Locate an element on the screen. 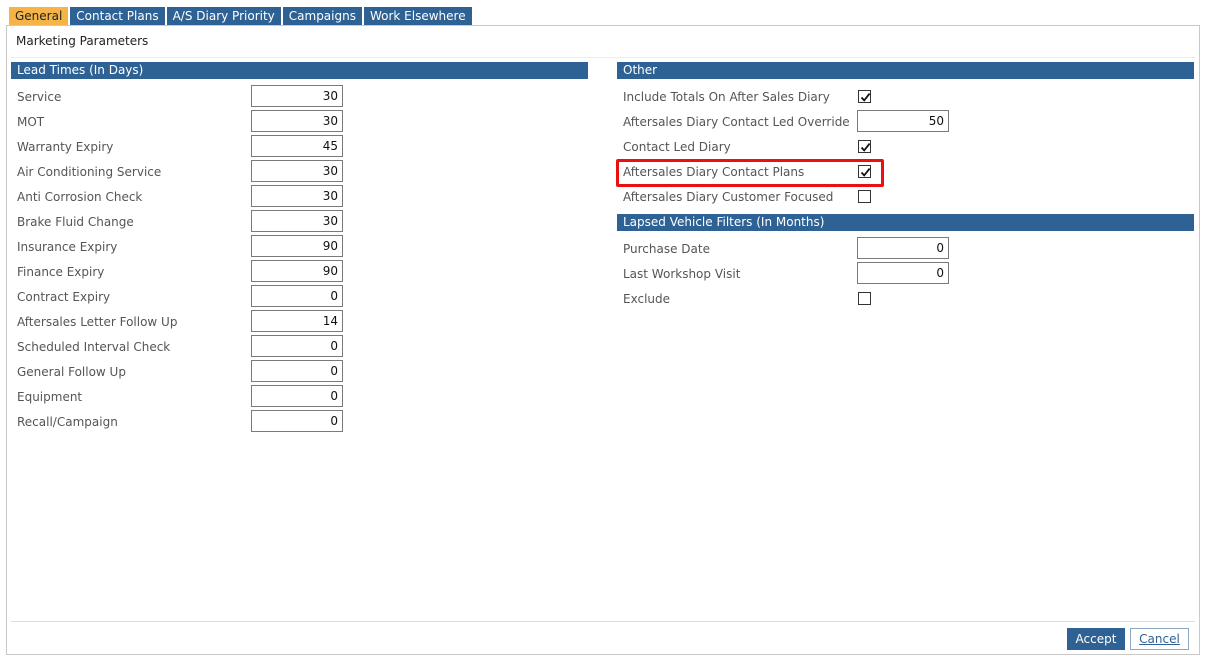 The height and width of the screenshot is (656, 1205). exclude-checkbox is located at coordinates (864, 298).